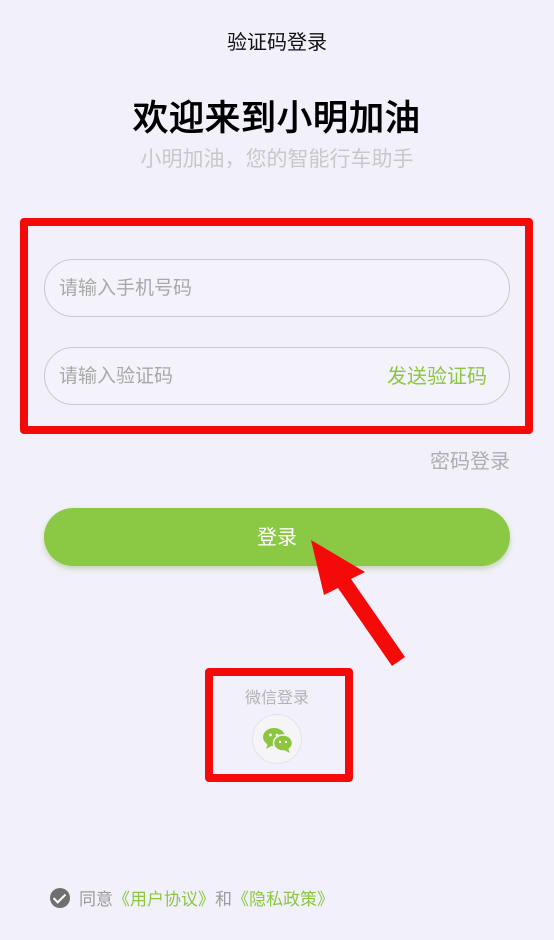 This screenshot has height=940, width=554. I want to click on code-field: 发送验证码, so click(277, 376).